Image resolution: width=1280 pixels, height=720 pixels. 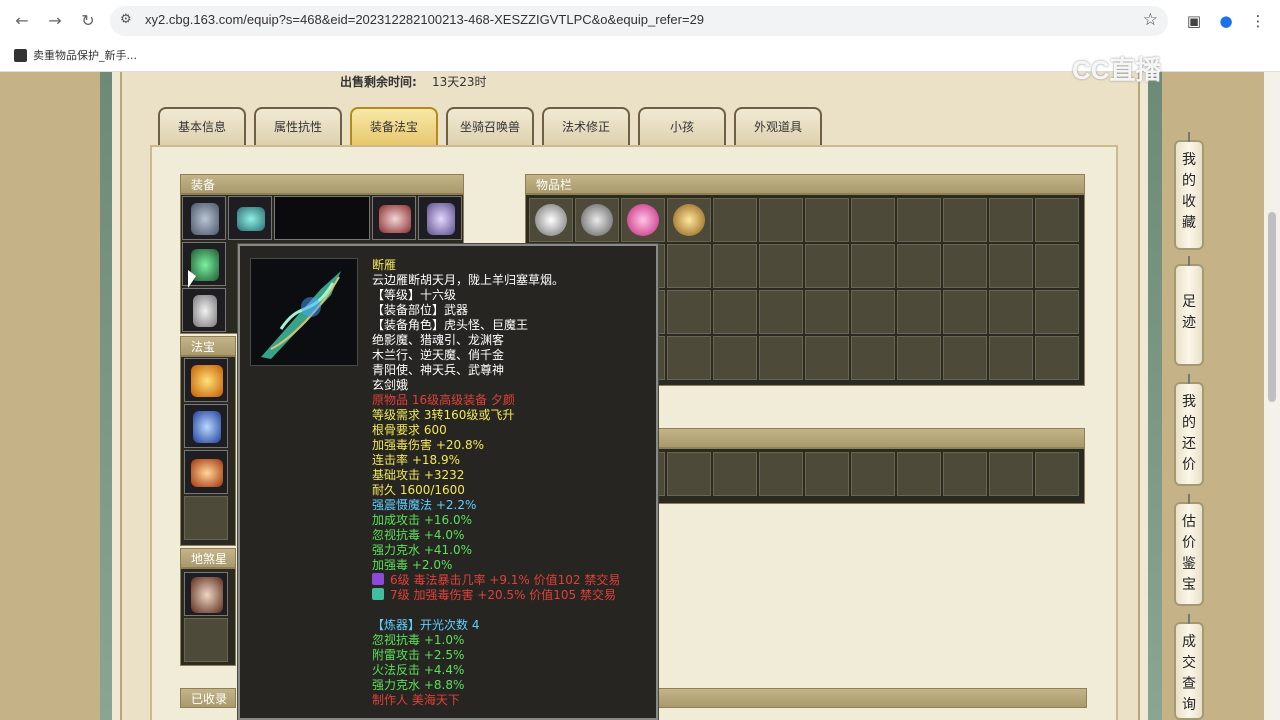 What do you see at coordinates (298, 126) in the screenshot?
I see `tab-attributes: 属性抗性` at bounding box center [298, 126].